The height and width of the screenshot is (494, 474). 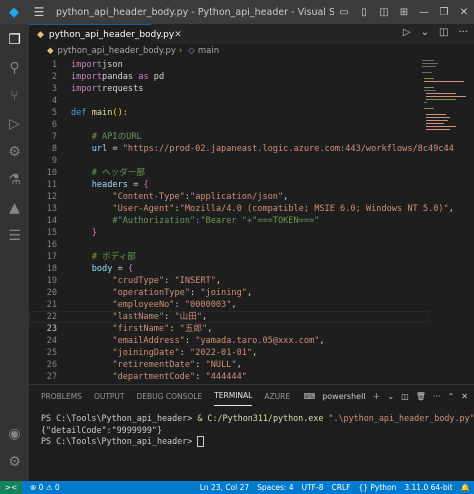 I want to click on close-button: ✕, so click(x=464, y=12).